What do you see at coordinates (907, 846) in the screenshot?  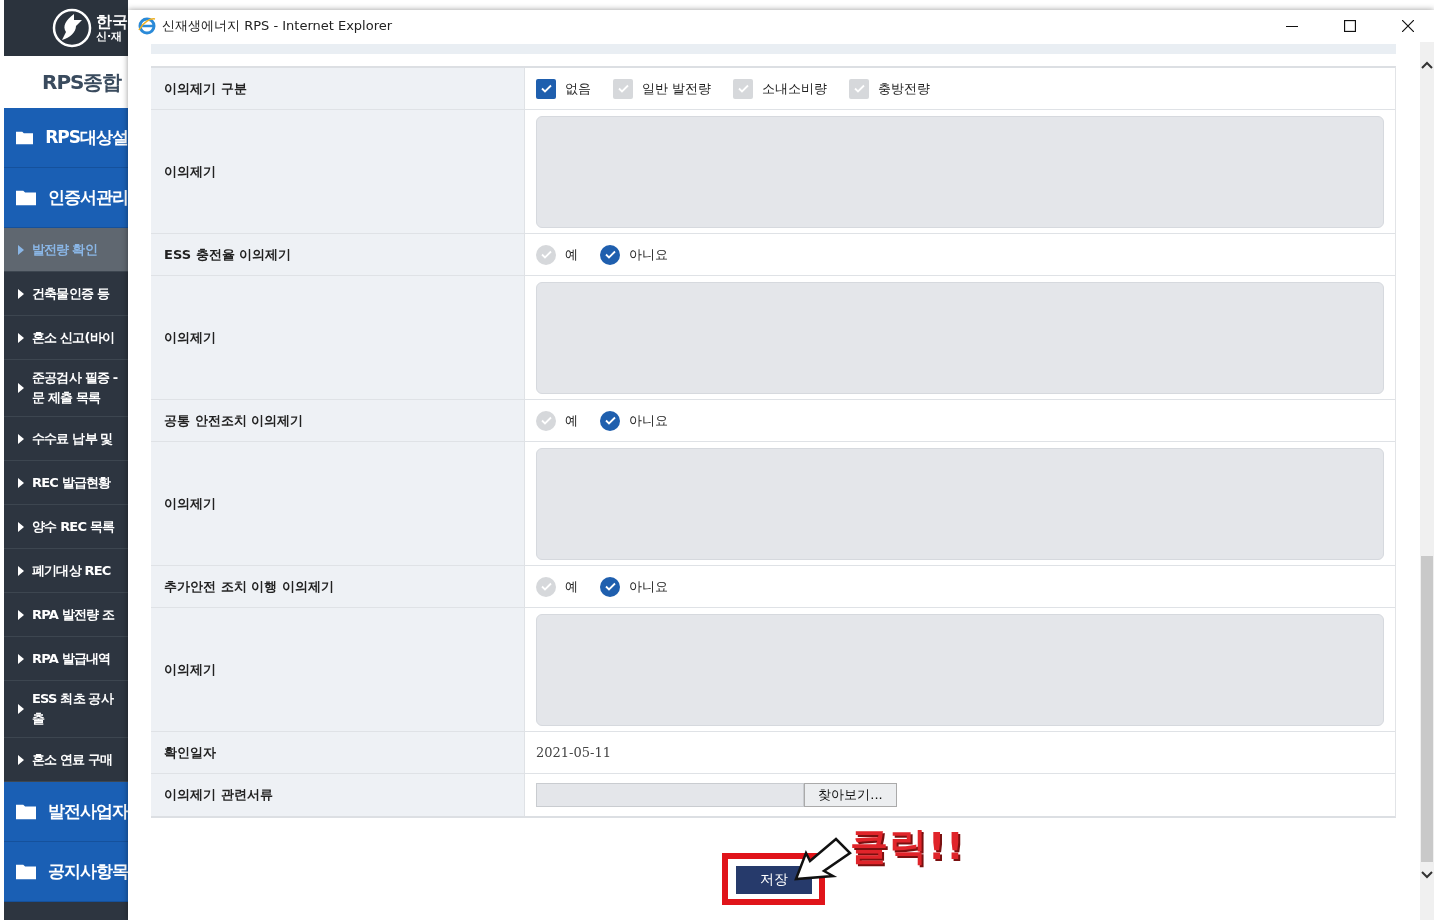 I see `annotation-text: 클릭!!` at bounding box center [907, 846].